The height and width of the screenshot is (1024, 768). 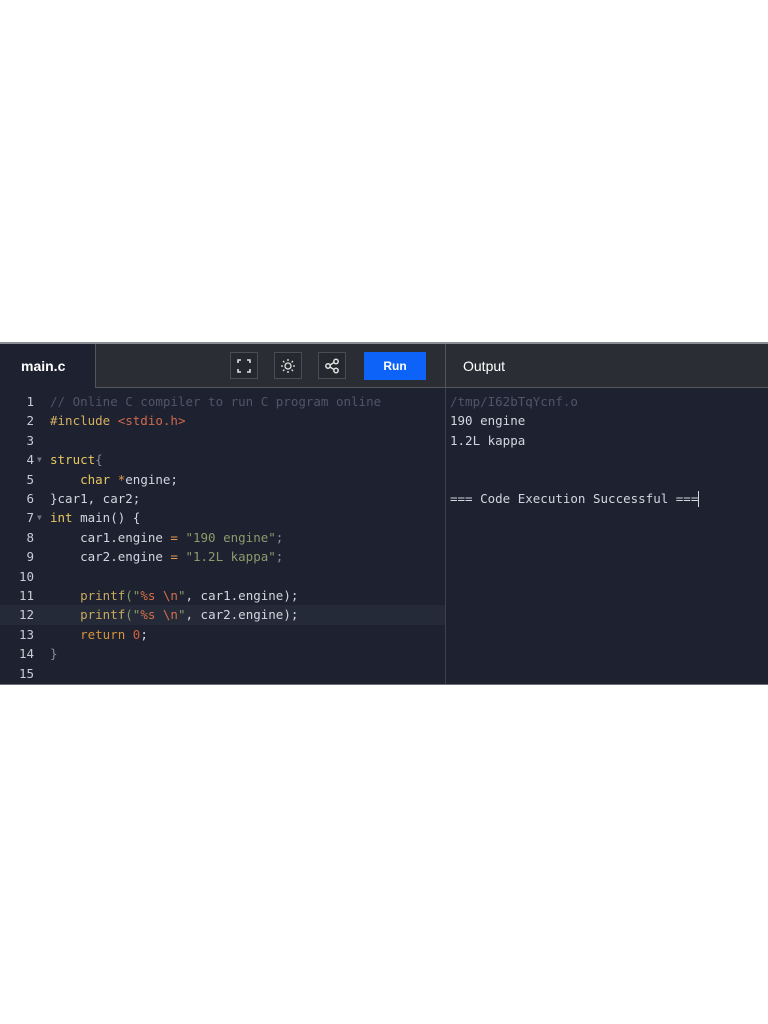 I want to click on share-icon, so click(x=332, y=365).